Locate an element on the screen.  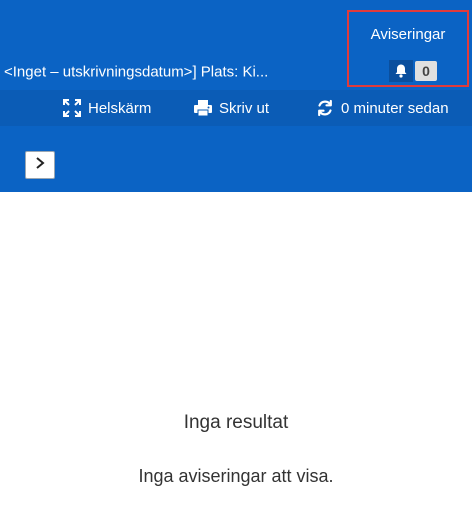
notifications-title: Aviseringar is located at coordinates (408, 34).